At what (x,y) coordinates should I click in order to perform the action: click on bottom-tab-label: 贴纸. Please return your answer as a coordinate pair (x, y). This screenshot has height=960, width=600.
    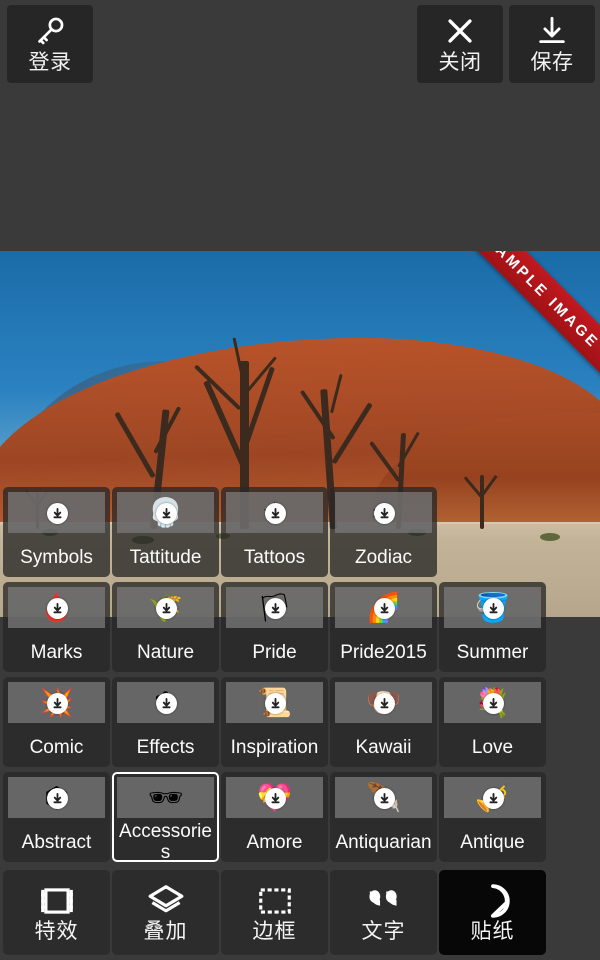
    Looking at the image, I should click on (492, 931).